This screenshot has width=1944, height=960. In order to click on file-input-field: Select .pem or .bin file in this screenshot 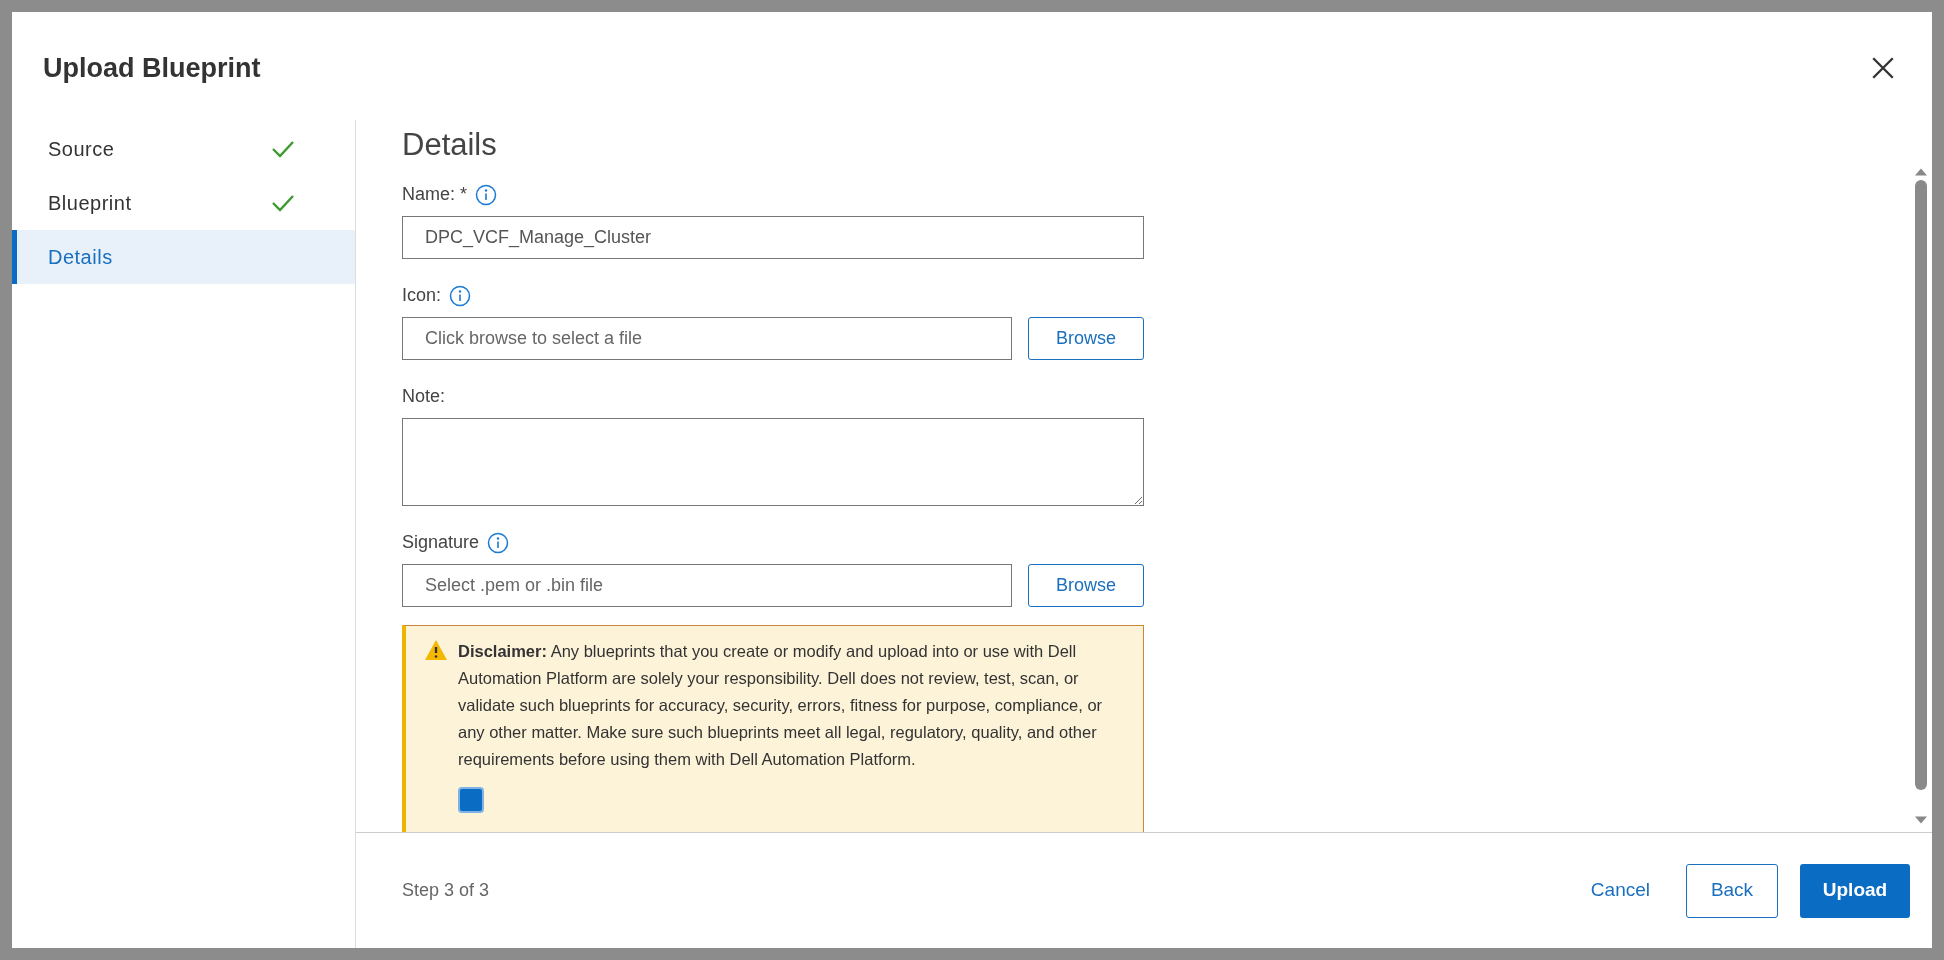, I will do `click(707, 585)`.